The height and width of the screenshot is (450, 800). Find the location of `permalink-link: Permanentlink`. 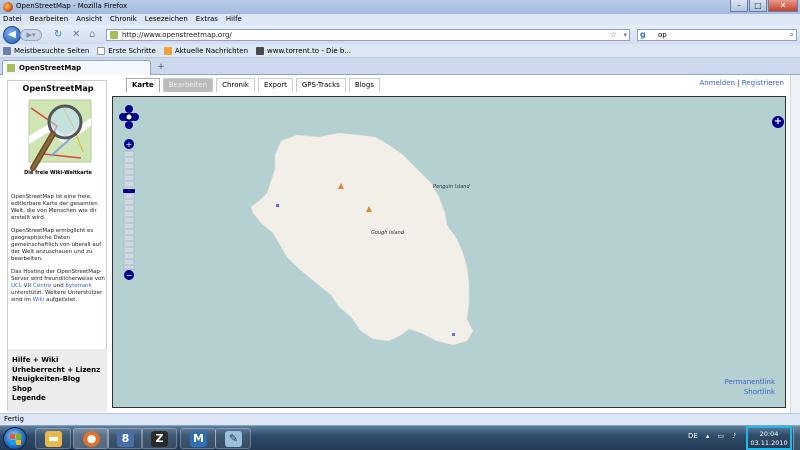

permalink-link: Permanentlink is located at coordinates (750, 382).